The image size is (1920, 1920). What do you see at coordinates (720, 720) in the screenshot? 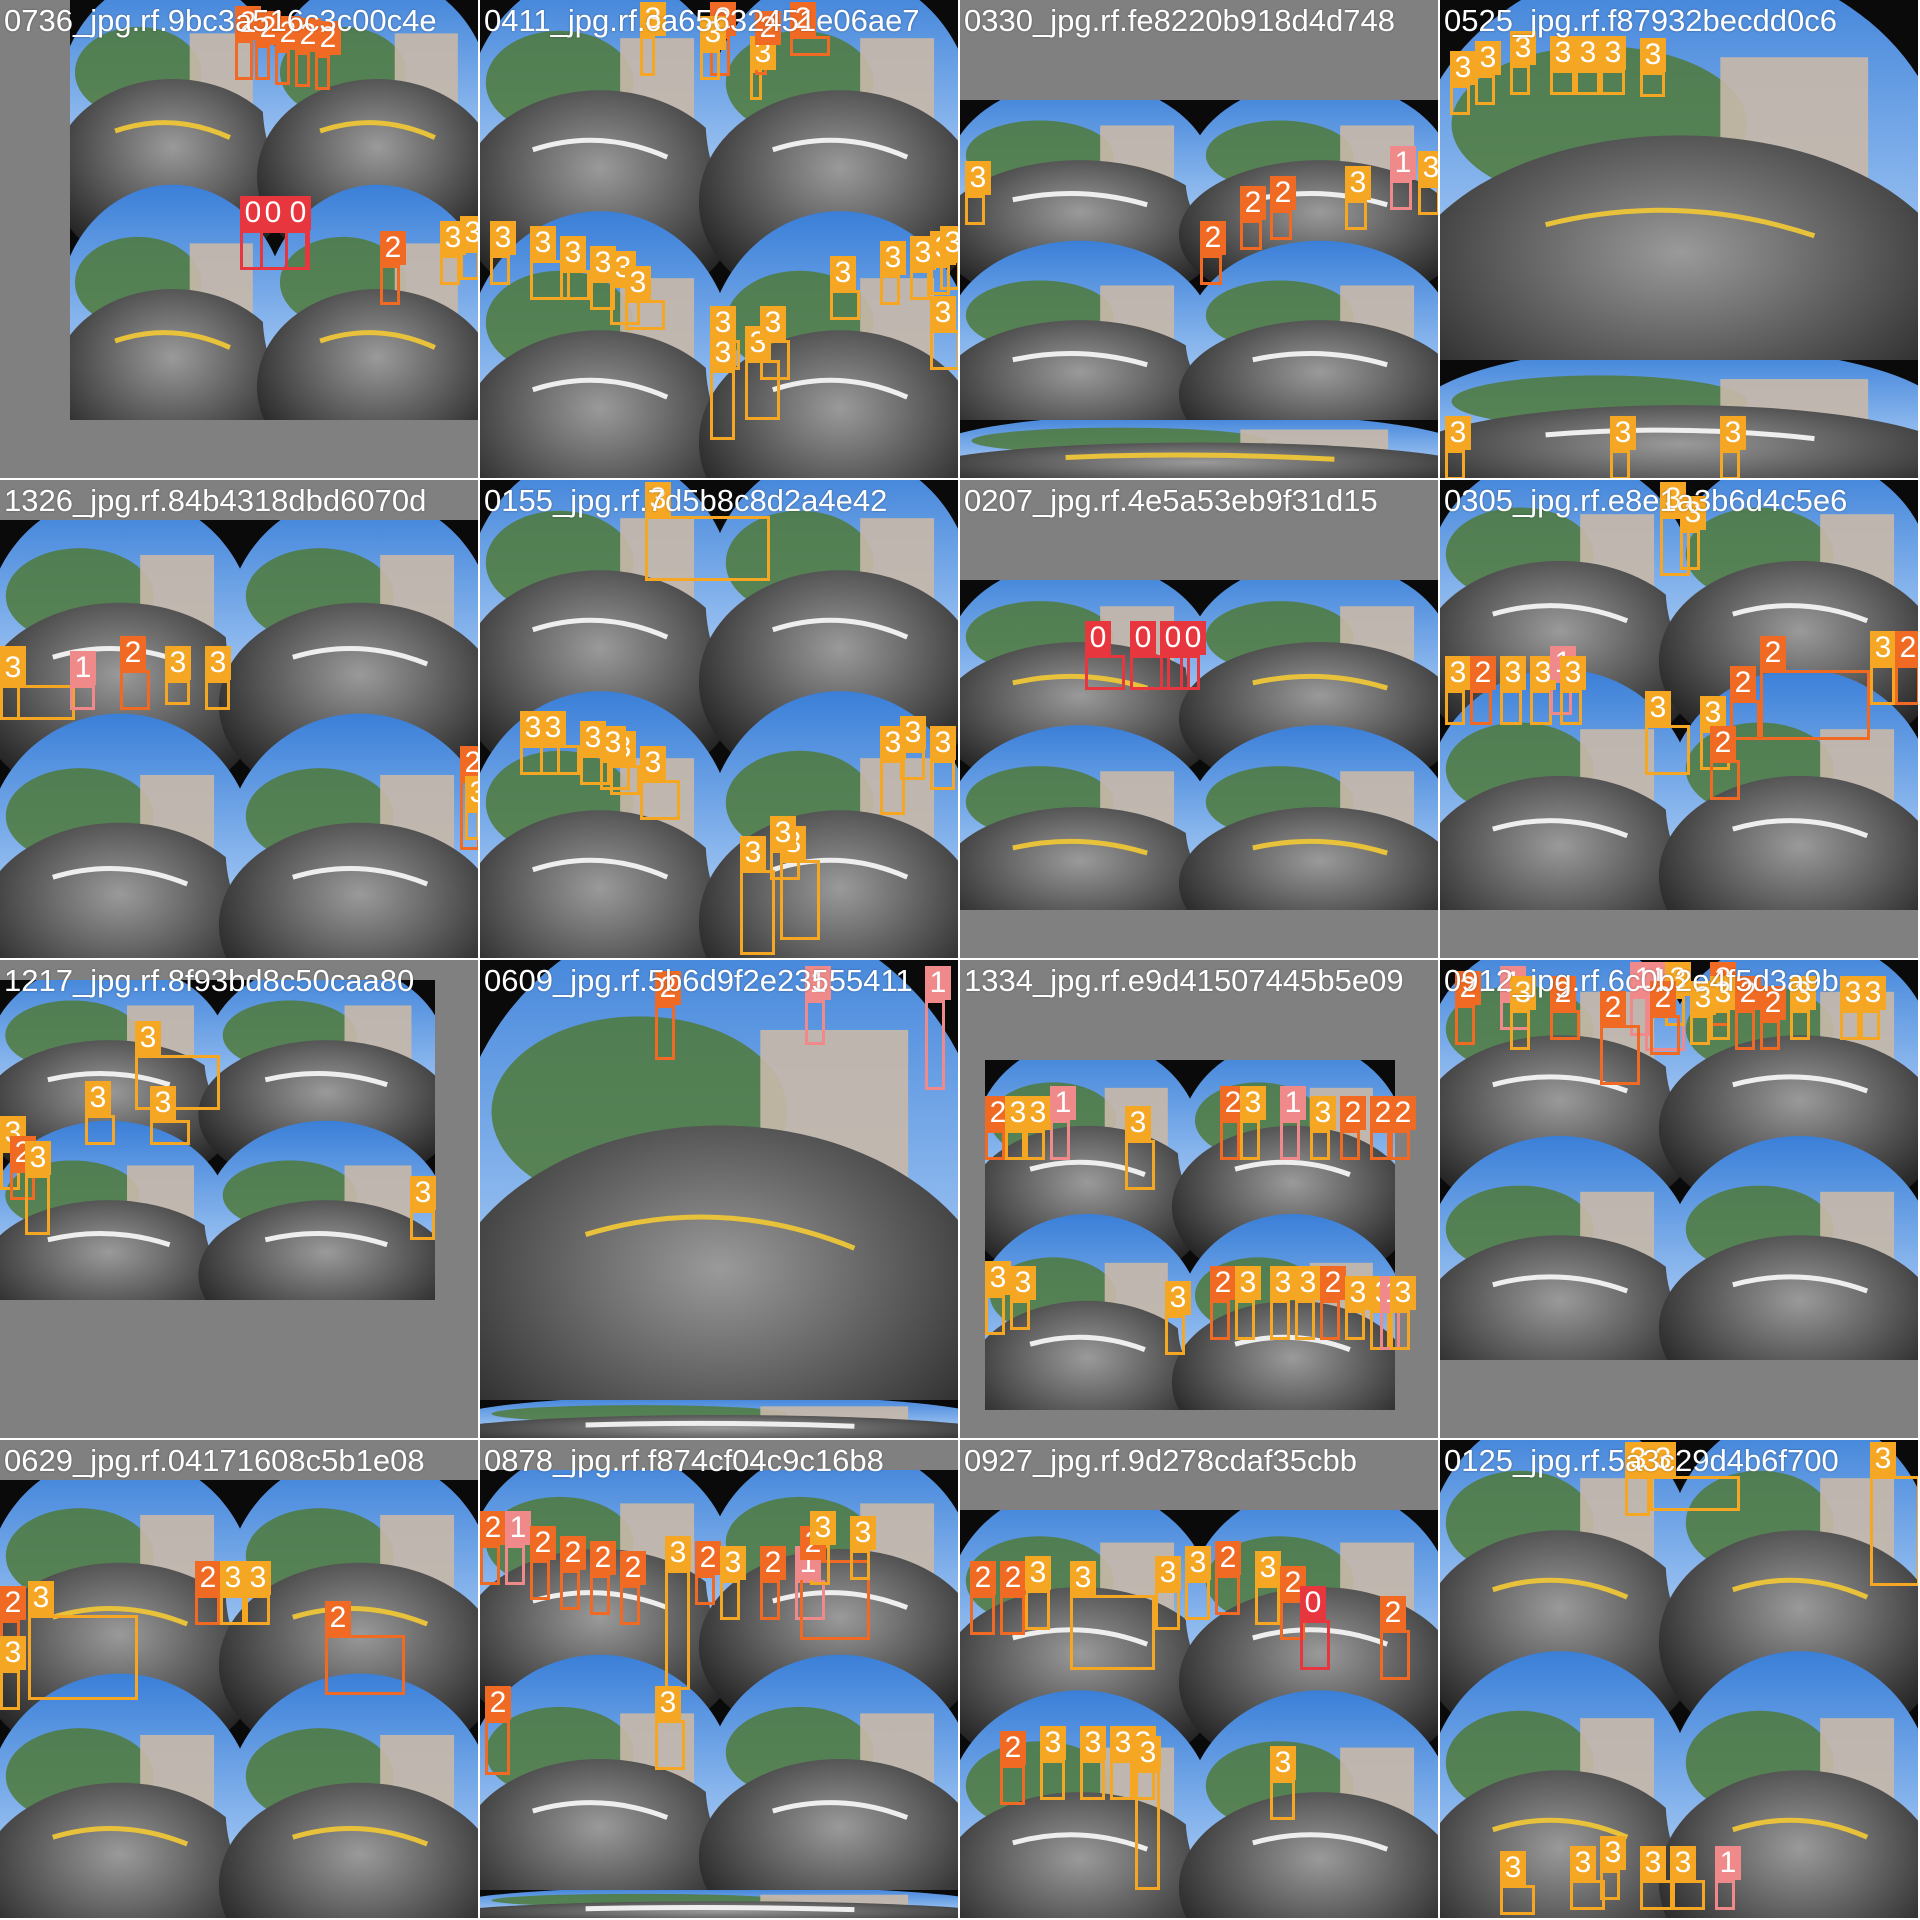
I see `mosaic-tile: 0155_jpg.rf.7d5b8c8d2a4e423333333333333` at bounding box center [720, 720].